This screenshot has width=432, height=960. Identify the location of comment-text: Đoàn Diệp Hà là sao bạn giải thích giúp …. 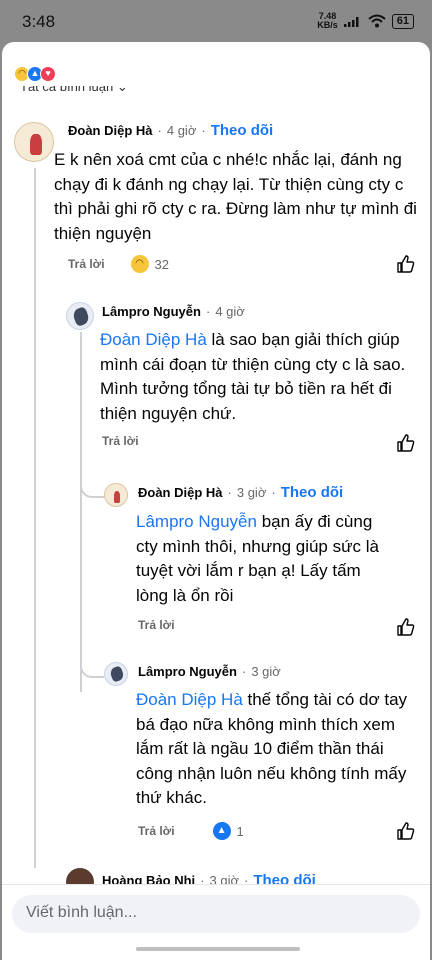
(253, 376).